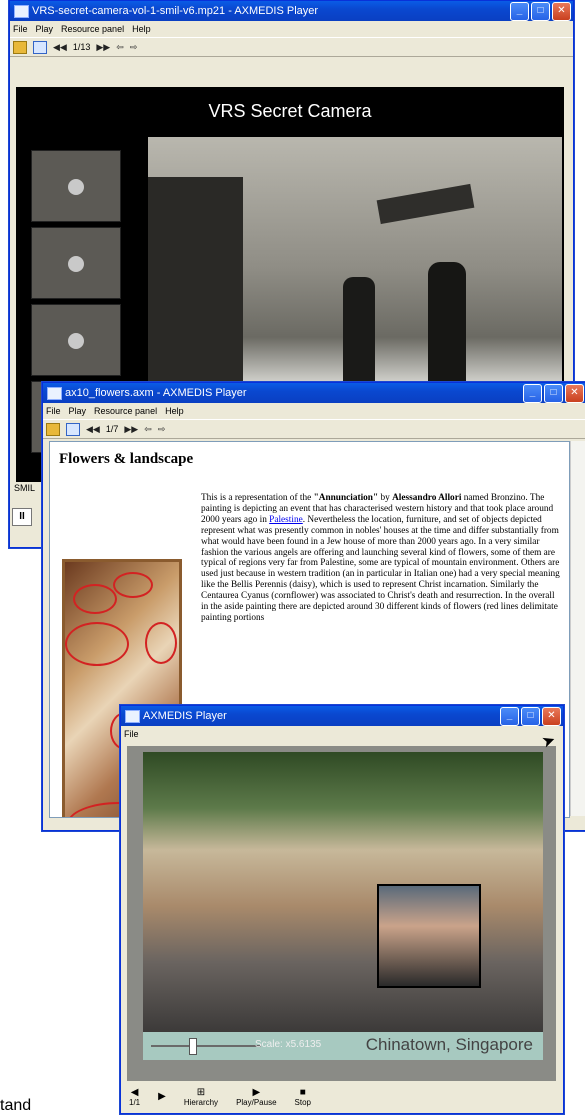  Describe the element at coordinates (449, 1044) in the screenshot. I see `image-caption: Chinatown, Singapore` at that location.